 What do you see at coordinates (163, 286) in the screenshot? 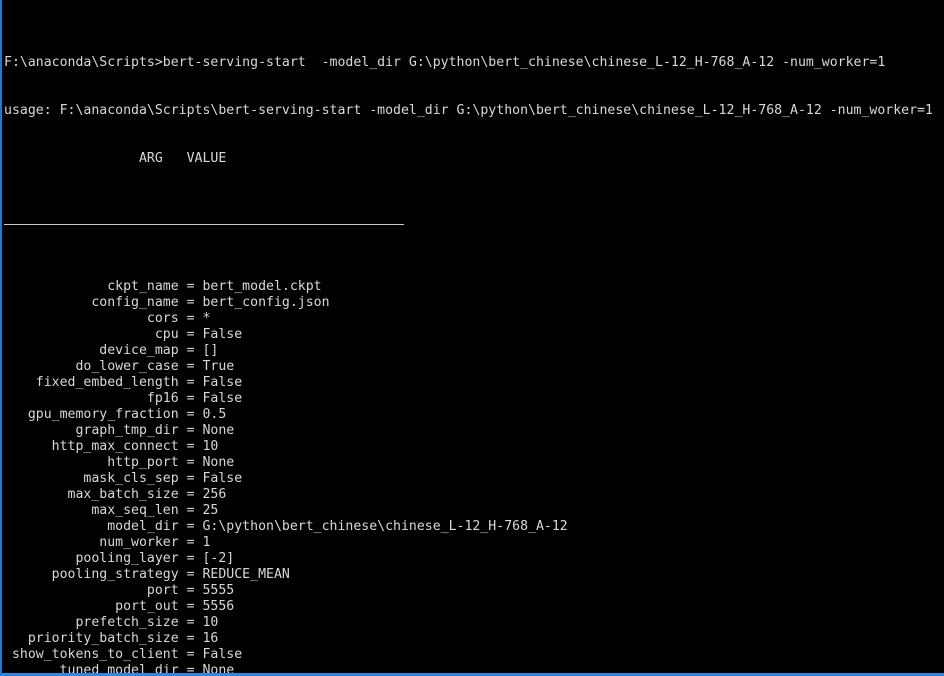
I see `arg-row: ckpt_name = bert_model.ckpt` at bounding box center [163, 286].